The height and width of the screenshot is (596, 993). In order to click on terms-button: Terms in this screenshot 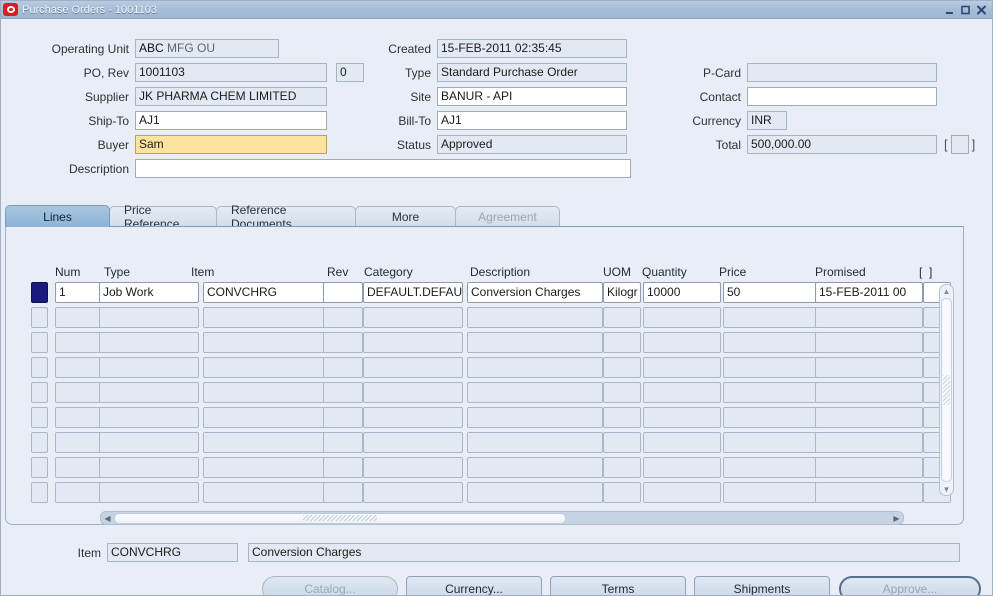, I will do `click(618, 585)`.